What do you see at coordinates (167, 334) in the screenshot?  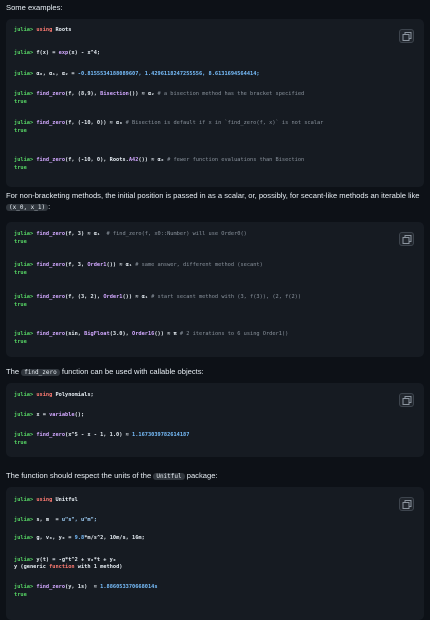 I see `code-token: ()) ≈ π` at bounding box center [167, 334].